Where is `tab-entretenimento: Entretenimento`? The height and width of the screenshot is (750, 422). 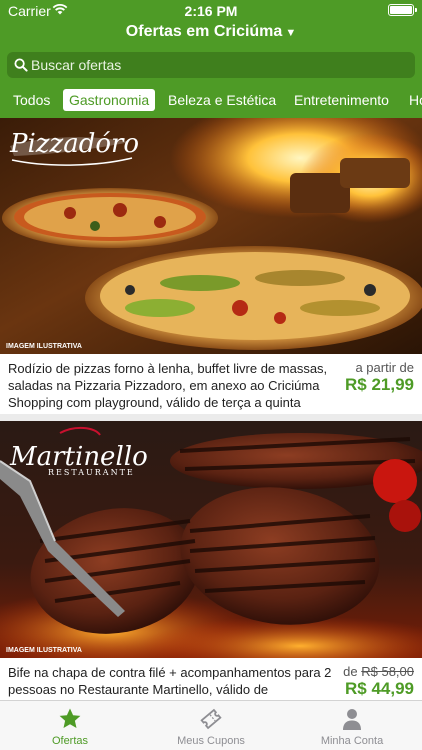
tab-entretenimento: Entretenimento is located at coordinates (341, 100).